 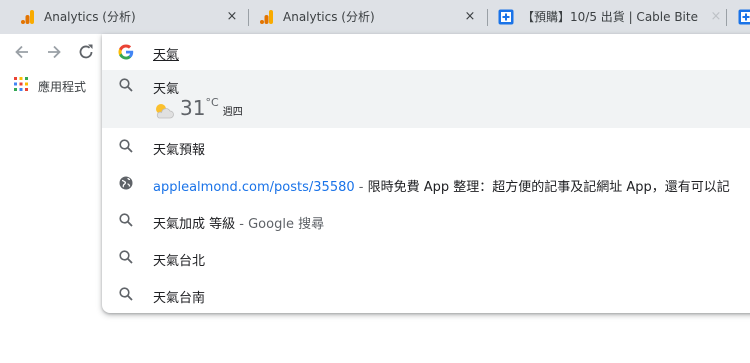 What do you see at coordinates (426, 220) in the screenshot?
I see `suggestion-item: 天氣加成 等級 - Google 搜尋` at bounding box center [426, 220].